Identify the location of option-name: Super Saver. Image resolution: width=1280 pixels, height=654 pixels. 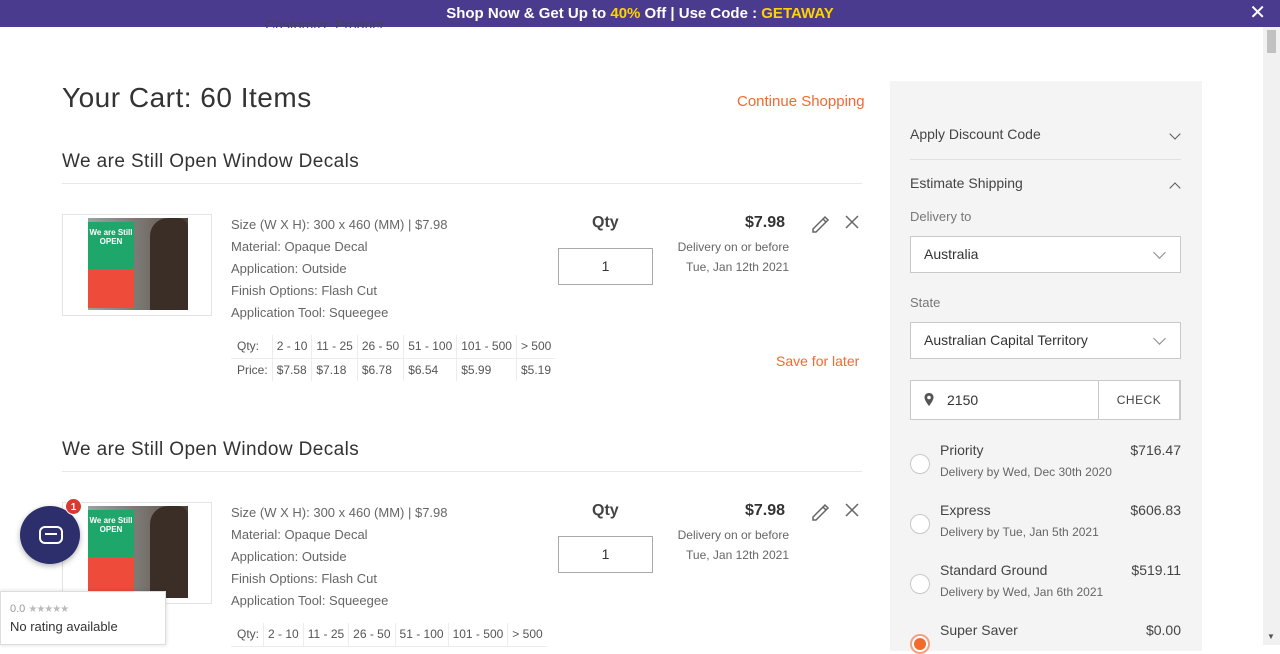
(979, 630).